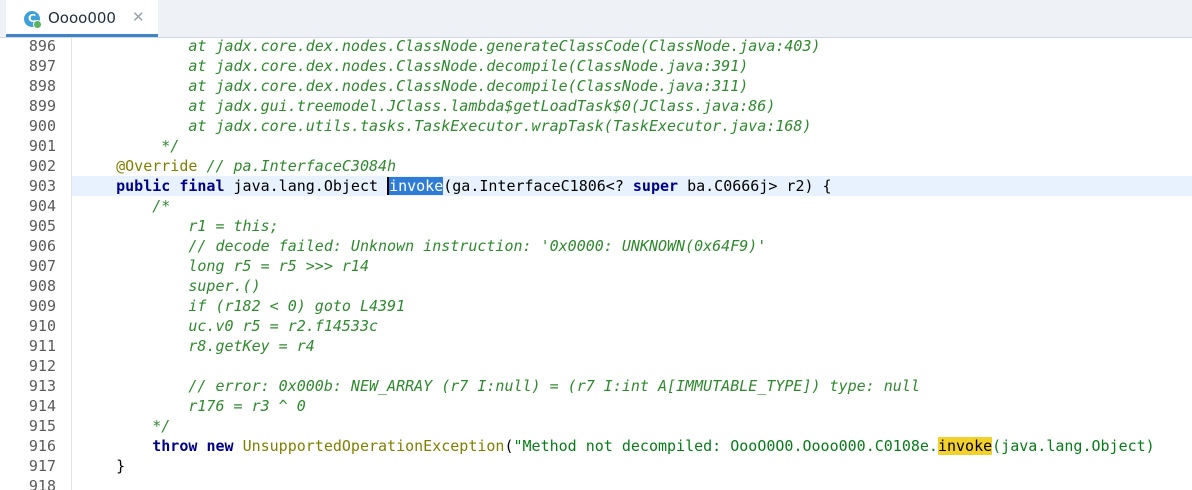 The width and height of the screenshot is (1192, 490). I want to click on code-text: java.lang.Object, so click(306, 186).